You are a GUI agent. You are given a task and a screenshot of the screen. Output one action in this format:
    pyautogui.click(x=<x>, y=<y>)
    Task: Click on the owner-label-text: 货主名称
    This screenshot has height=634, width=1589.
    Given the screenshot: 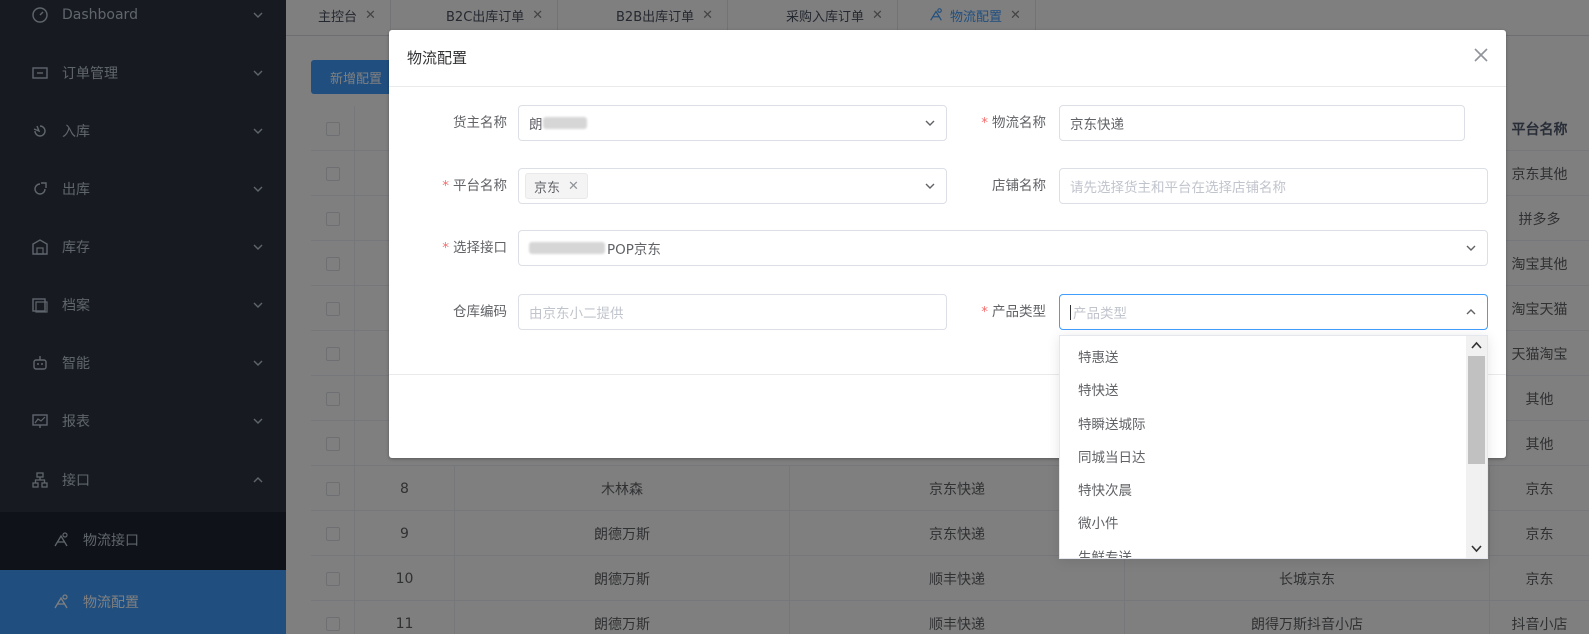 What is the action you would take?
    pyautogui.click(x=480, y=123)
    